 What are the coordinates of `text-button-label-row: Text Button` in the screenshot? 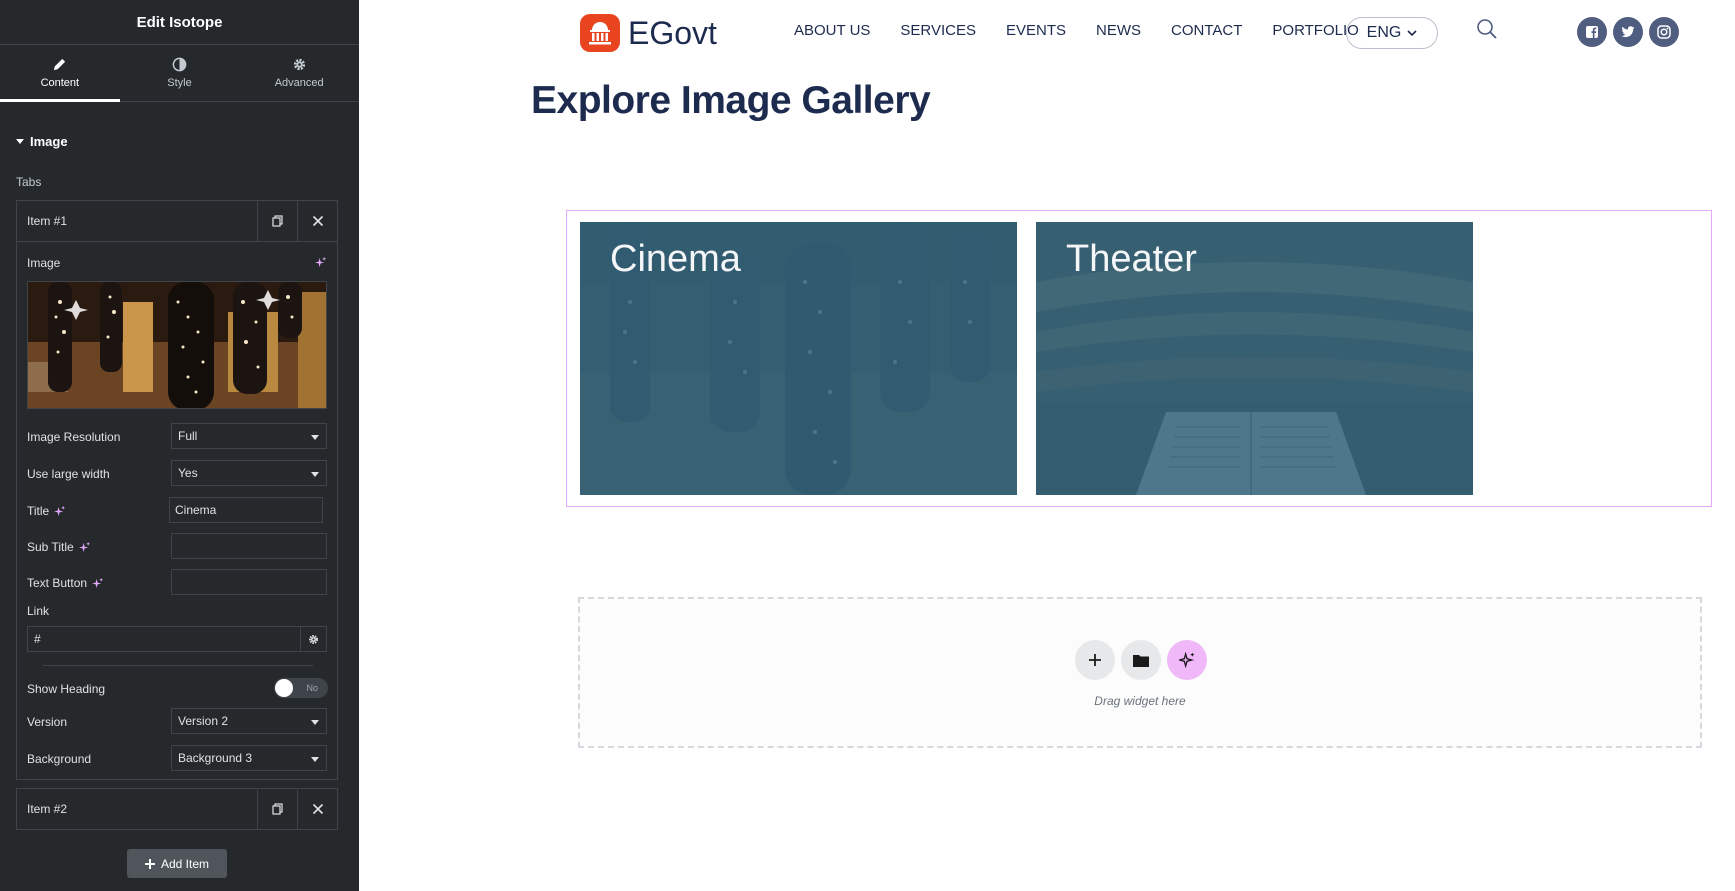 It's located at (65, 583).